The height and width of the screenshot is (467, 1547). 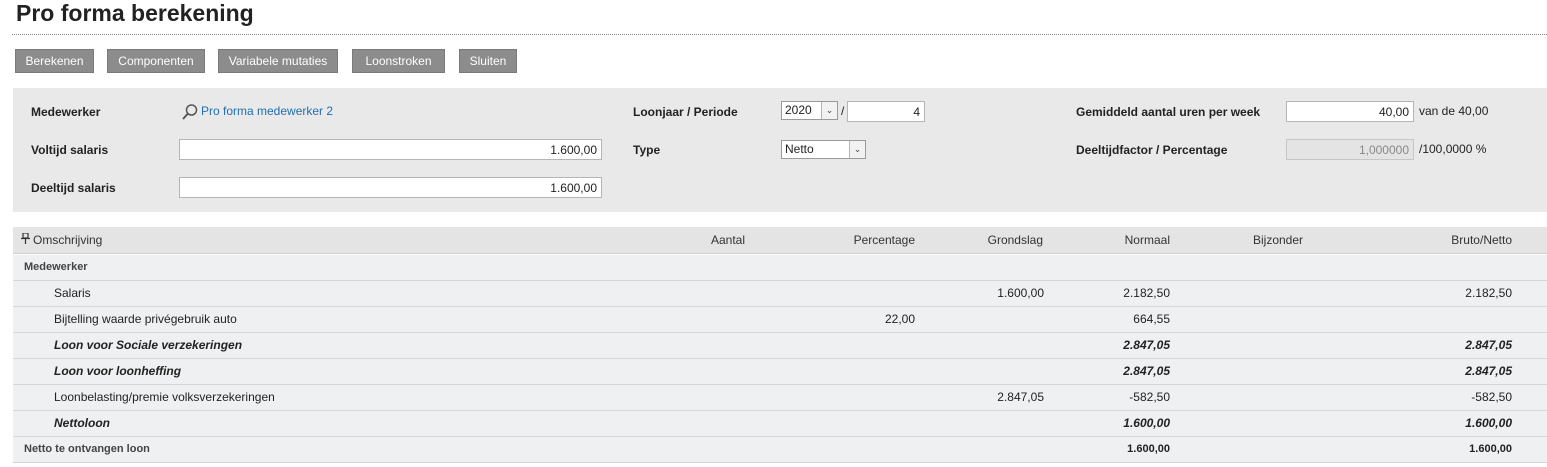 What do you see at coordinates (798, 110) in the screenshot?
I see `loonjaar-value: 2020` at bounding box center [798, 110].